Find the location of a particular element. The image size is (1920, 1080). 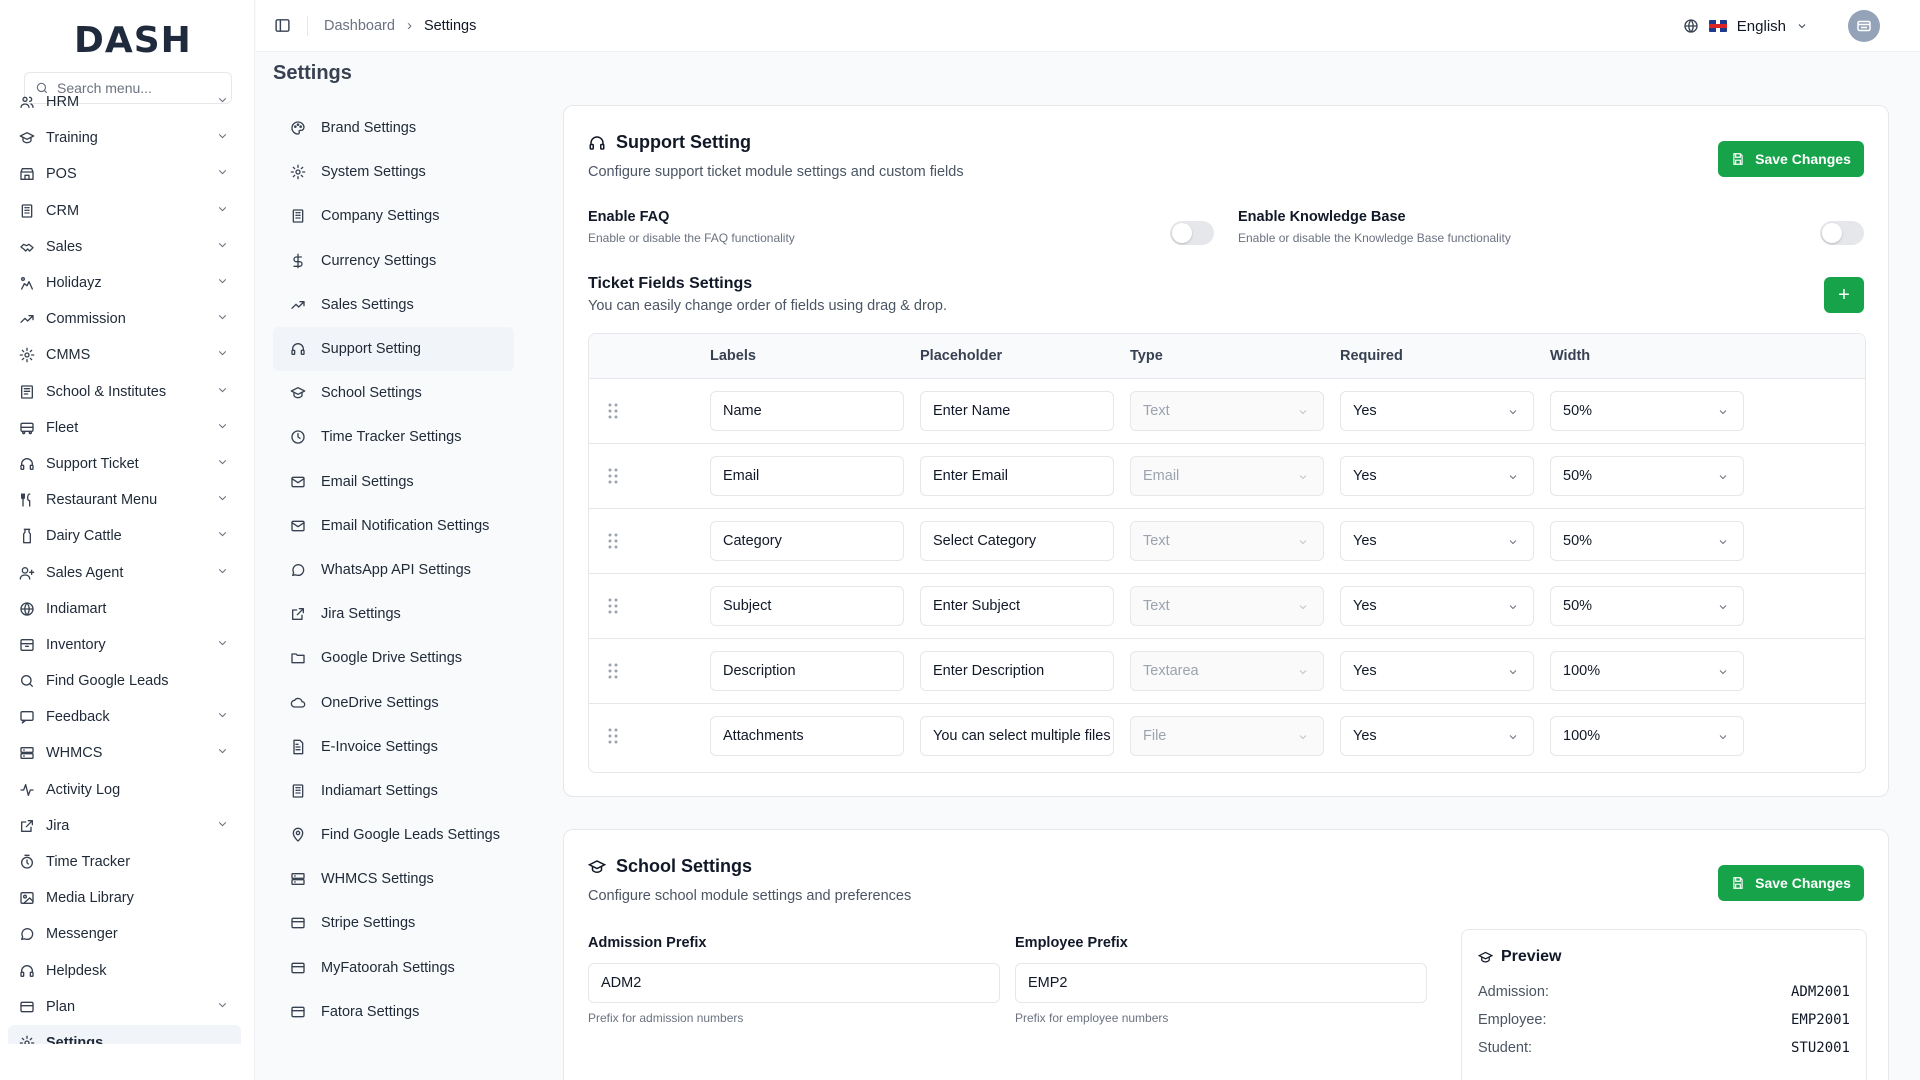

field-type-select: Email is located at coordinates (1227, 476).